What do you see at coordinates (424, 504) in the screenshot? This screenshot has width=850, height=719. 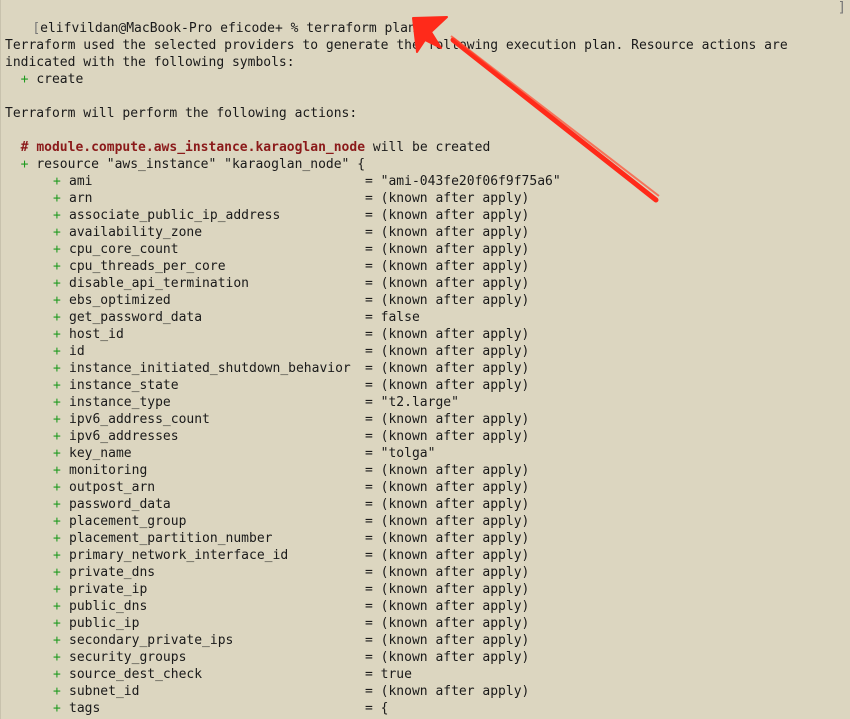 I see `attribute-row: + password_data = (known after apply)` at bounding box center [424, 504].